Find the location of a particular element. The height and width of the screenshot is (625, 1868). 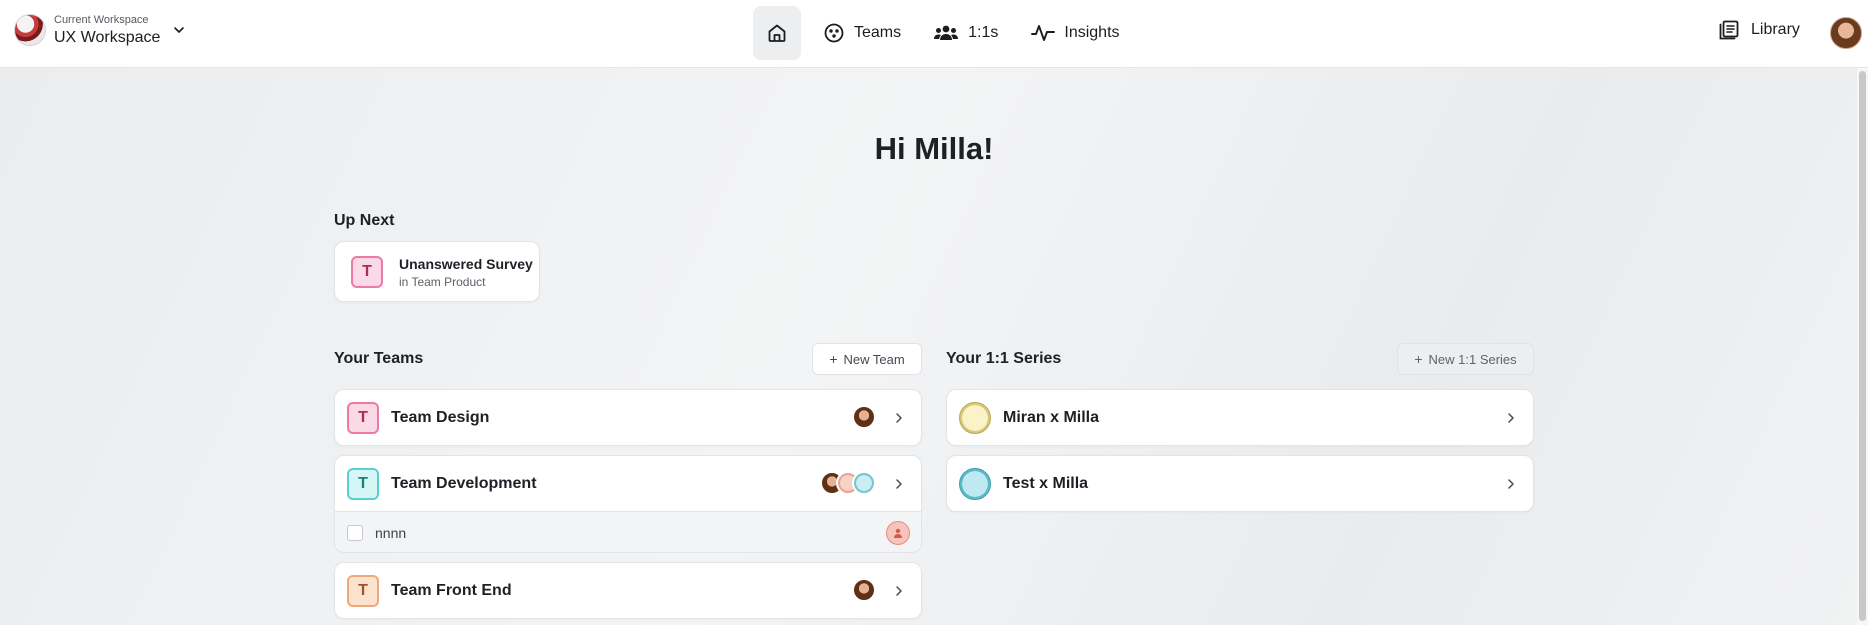

up-next-card: T Unanswered Survey in Team Product is located at coordinates (437, 271).